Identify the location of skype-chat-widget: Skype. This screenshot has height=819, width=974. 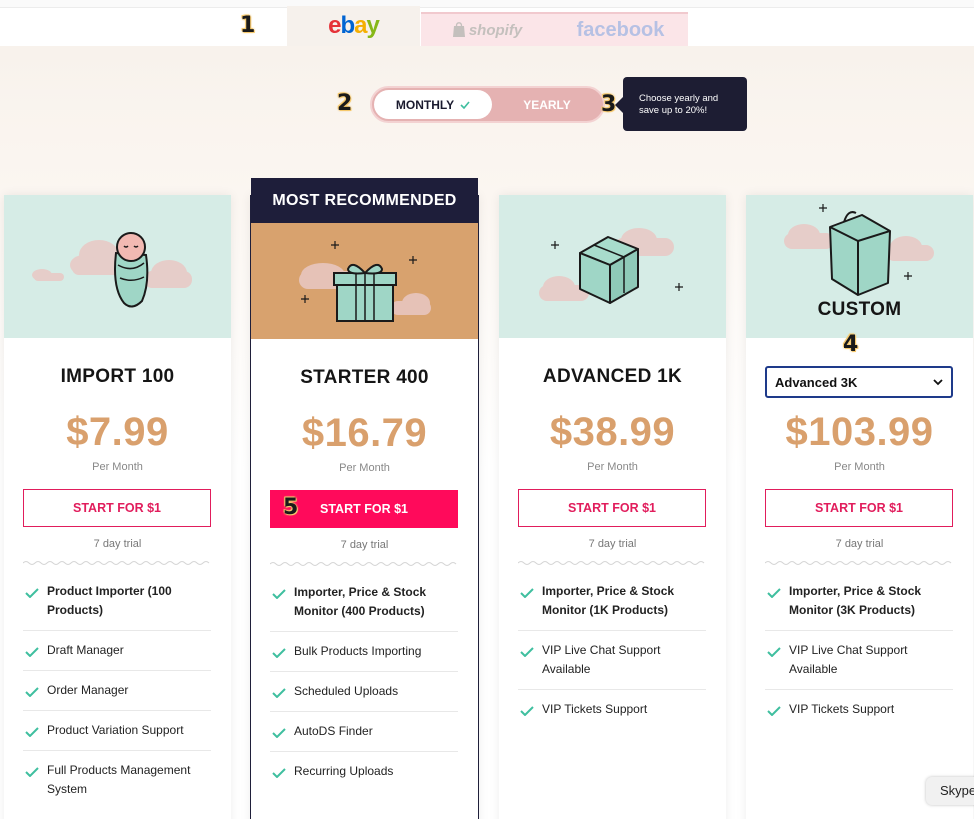
(950, 791).